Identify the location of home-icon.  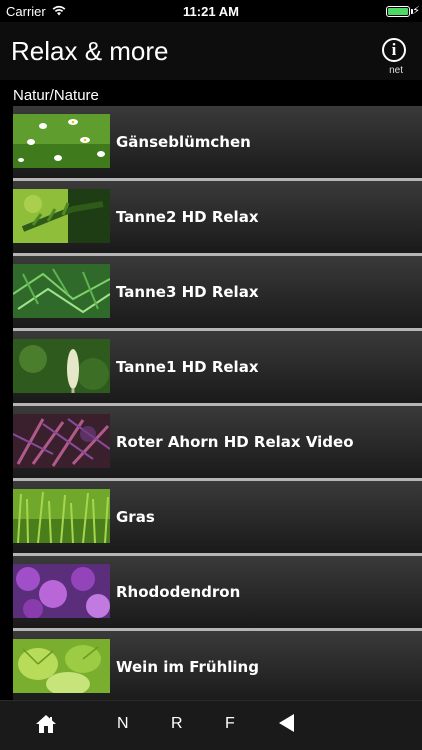
(46, 724).